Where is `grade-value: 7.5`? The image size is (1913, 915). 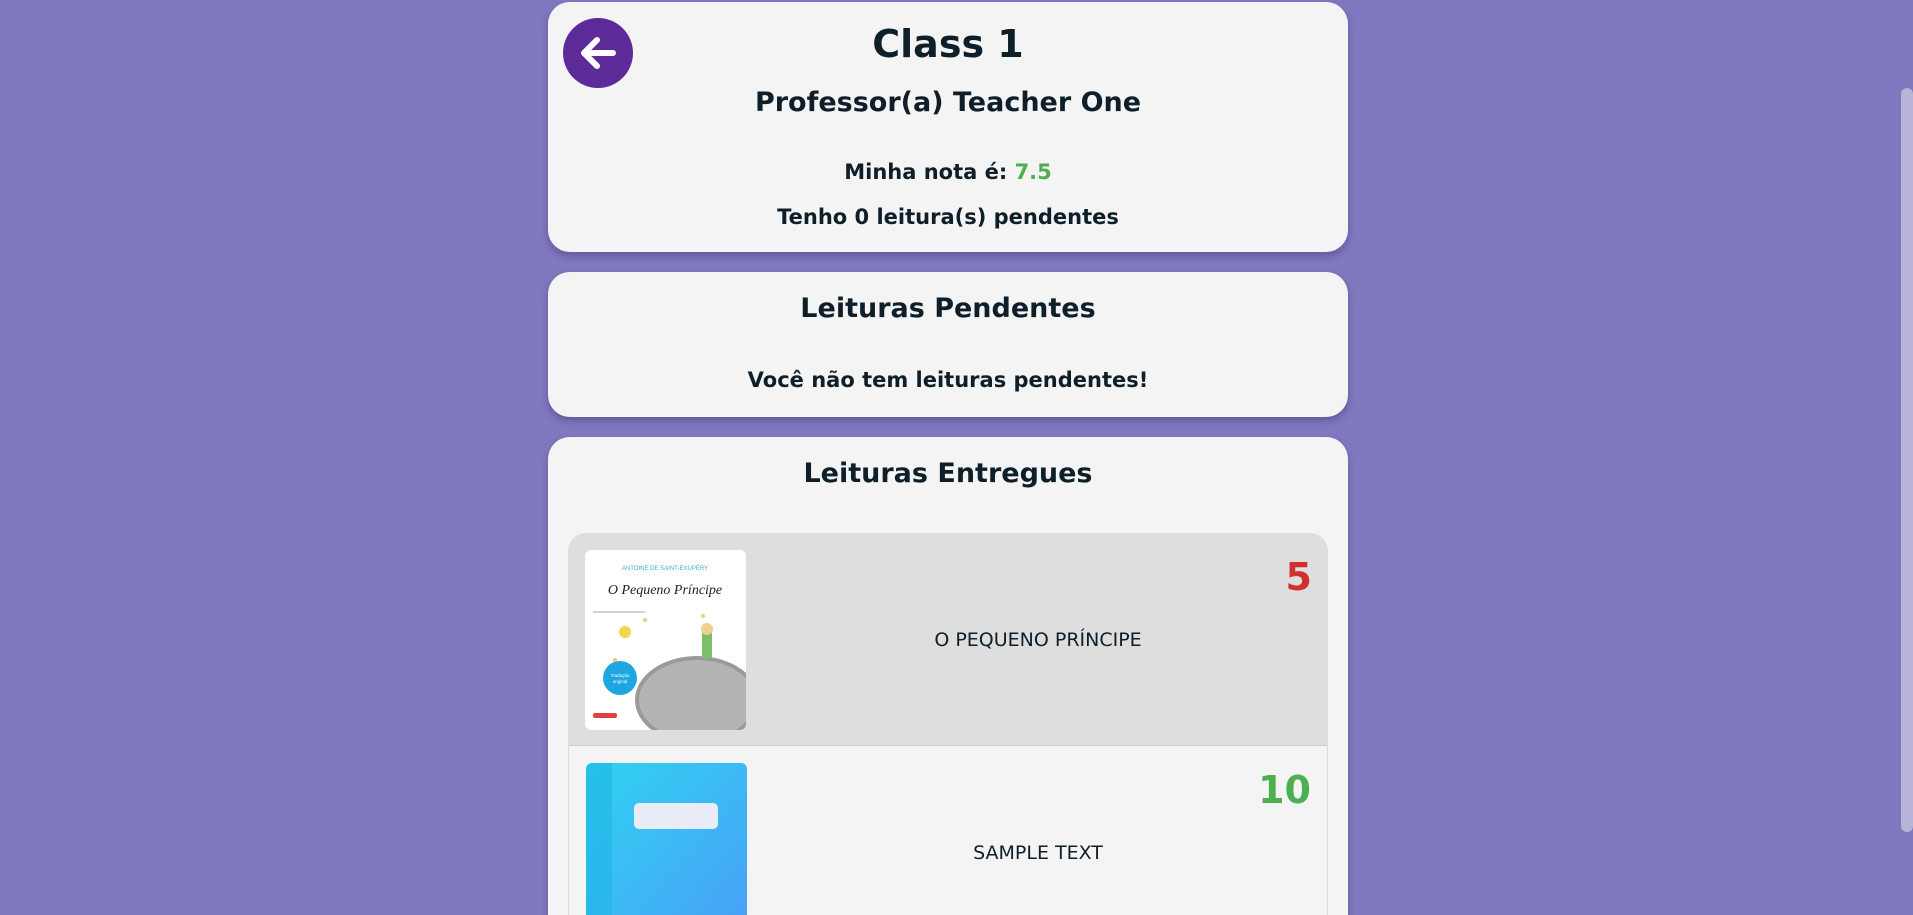 grade-value: 7.5 is located at coordinates (1033, 172).